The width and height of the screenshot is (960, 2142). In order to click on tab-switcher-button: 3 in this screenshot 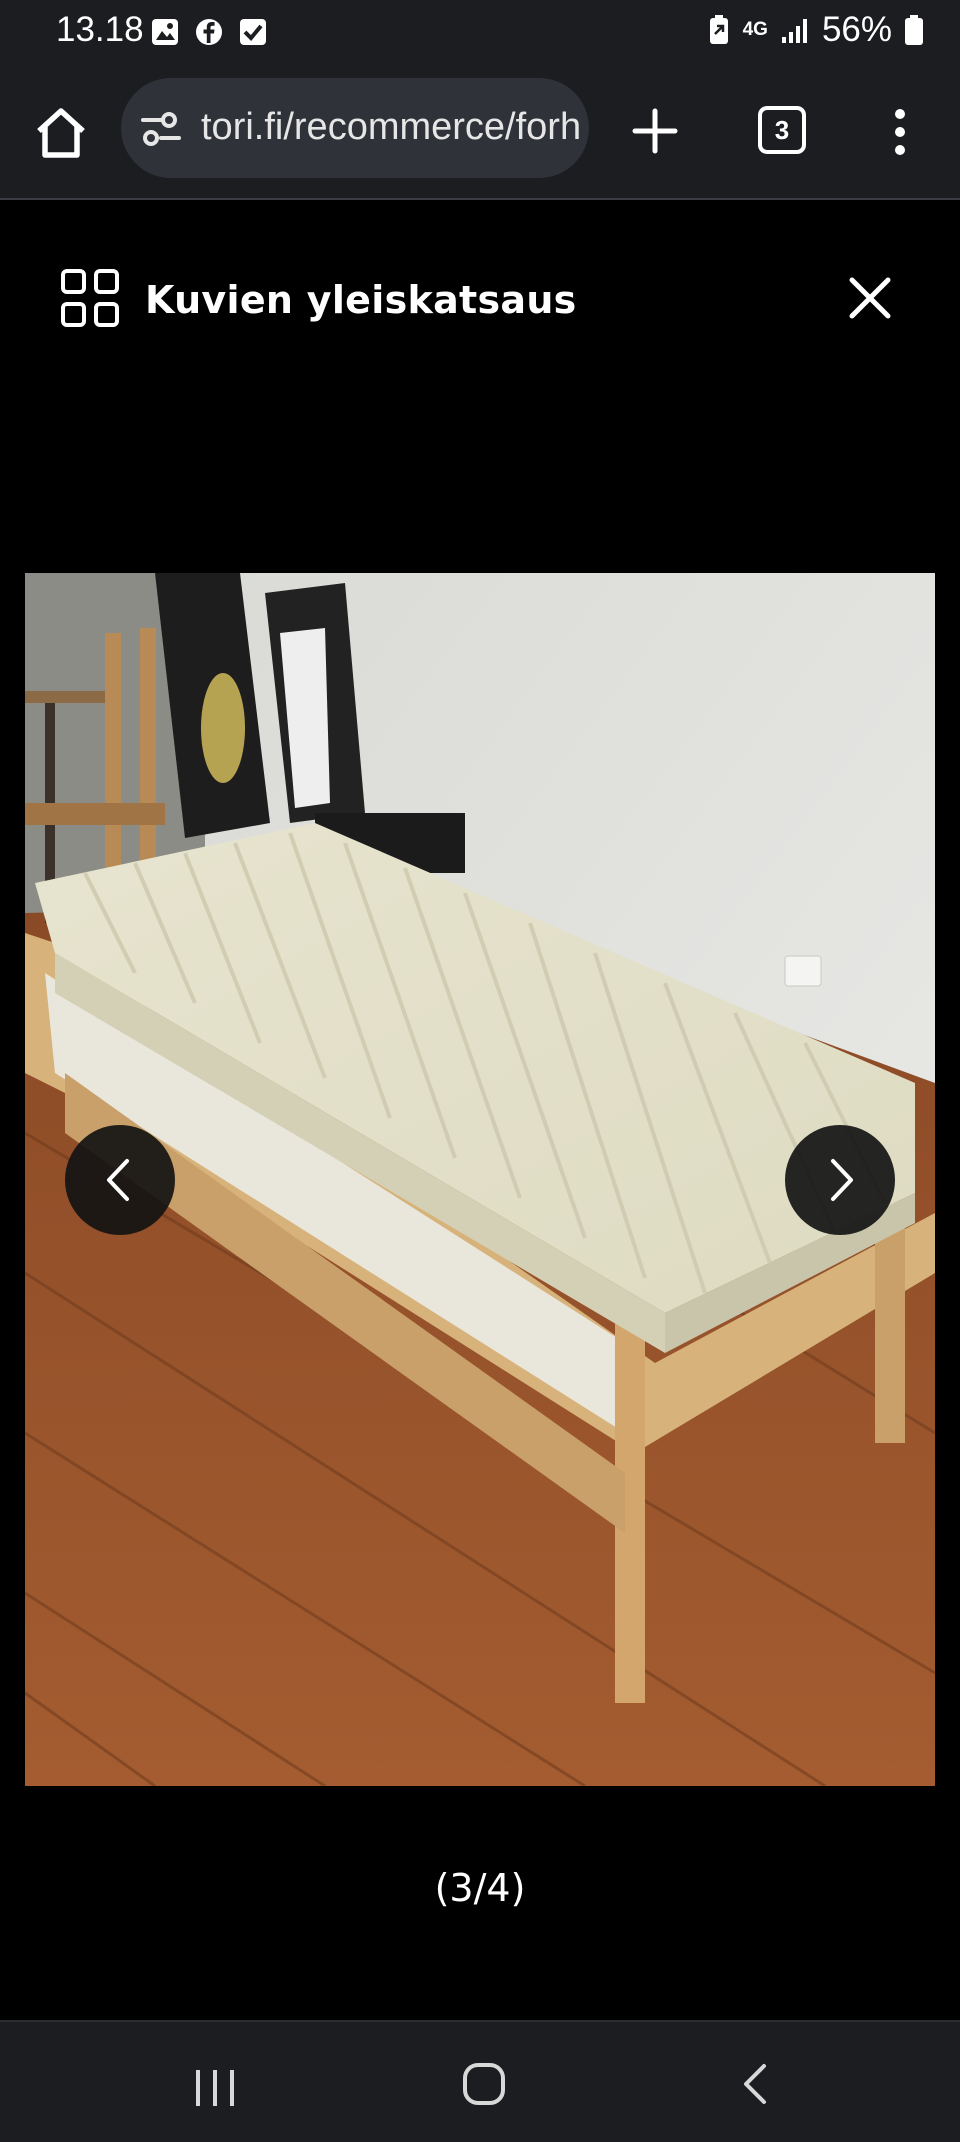, I will do `click(782, 130)`.